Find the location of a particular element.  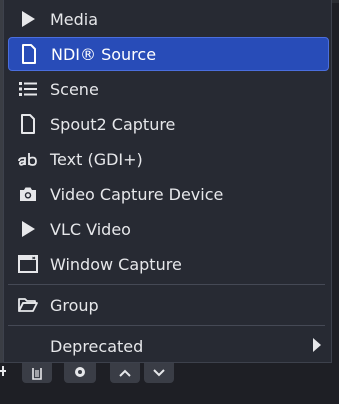

text-ab-icon is located at coordinates (28, 159).